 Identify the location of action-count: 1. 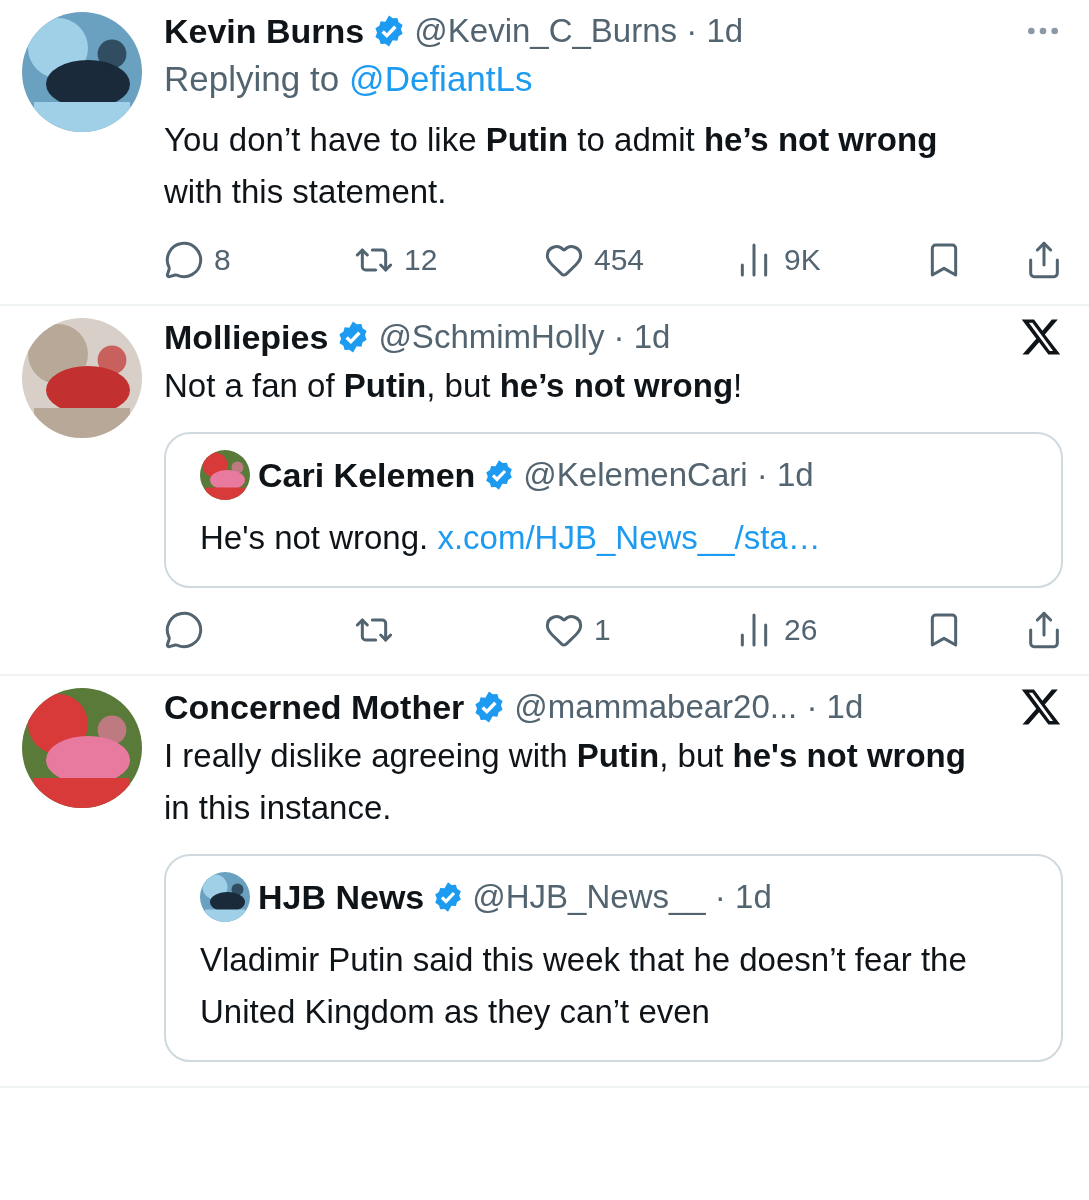
(602, 630).